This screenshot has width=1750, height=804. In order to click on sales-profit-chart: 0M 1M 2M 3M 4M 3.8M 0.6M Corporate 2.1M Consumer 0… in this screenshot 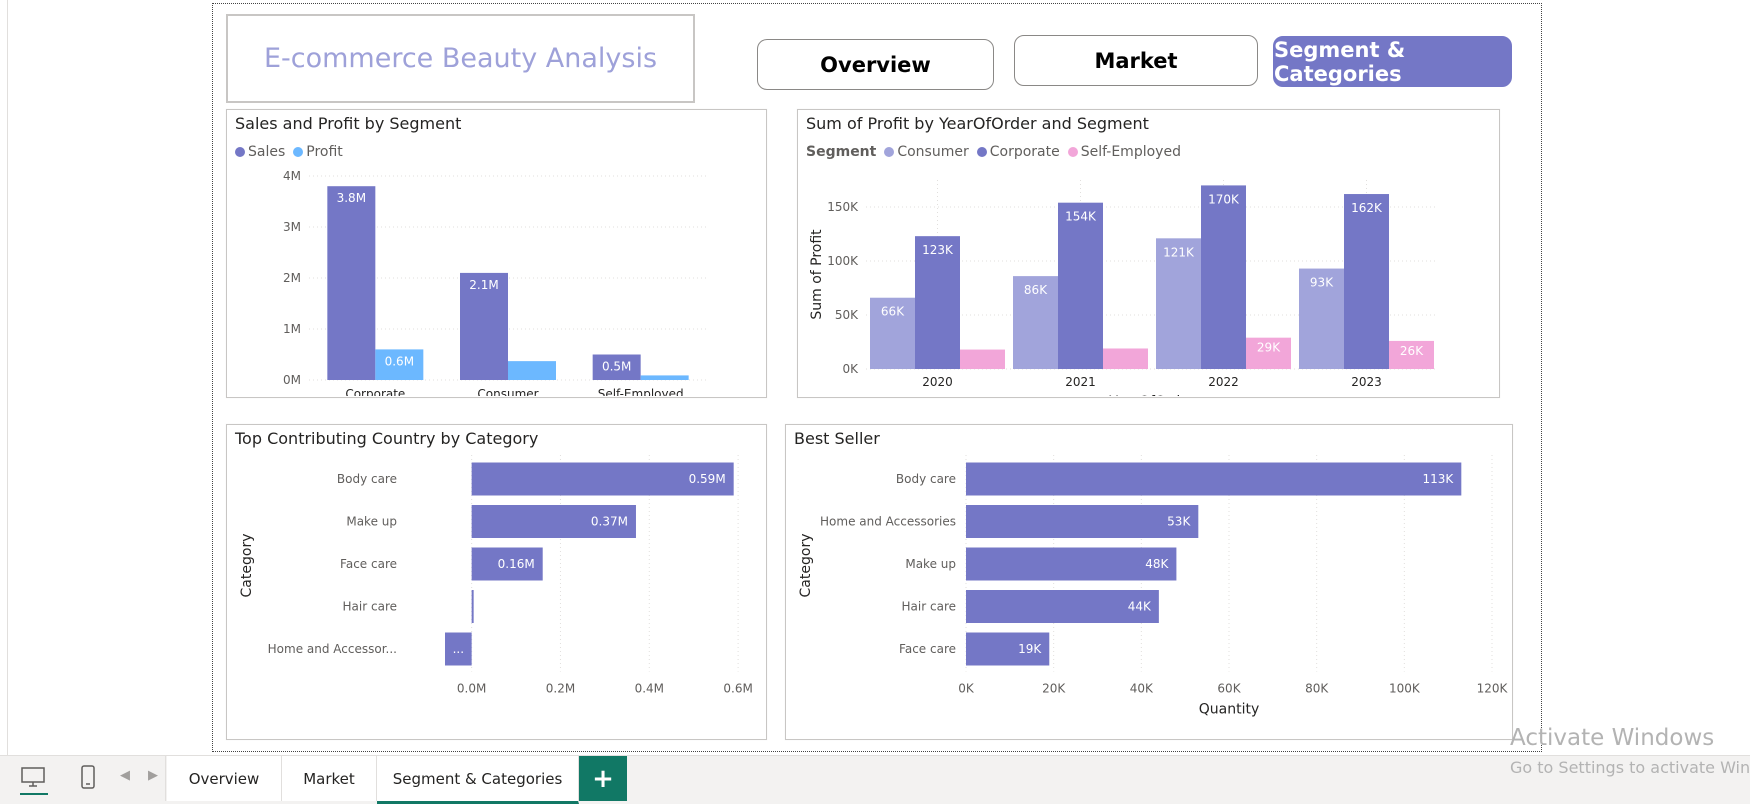, I will do `click(495, 282)`.